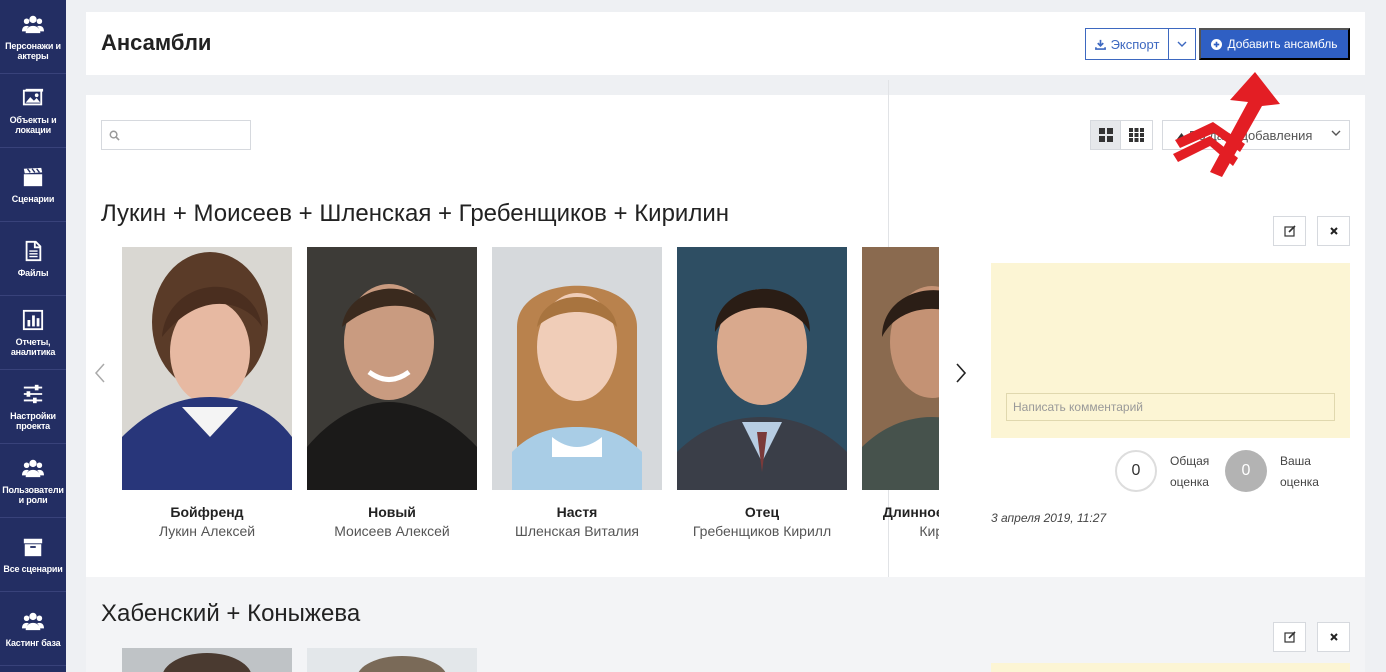  I want to click on actor-name: Моисеев Алексей, so click(392, 531).